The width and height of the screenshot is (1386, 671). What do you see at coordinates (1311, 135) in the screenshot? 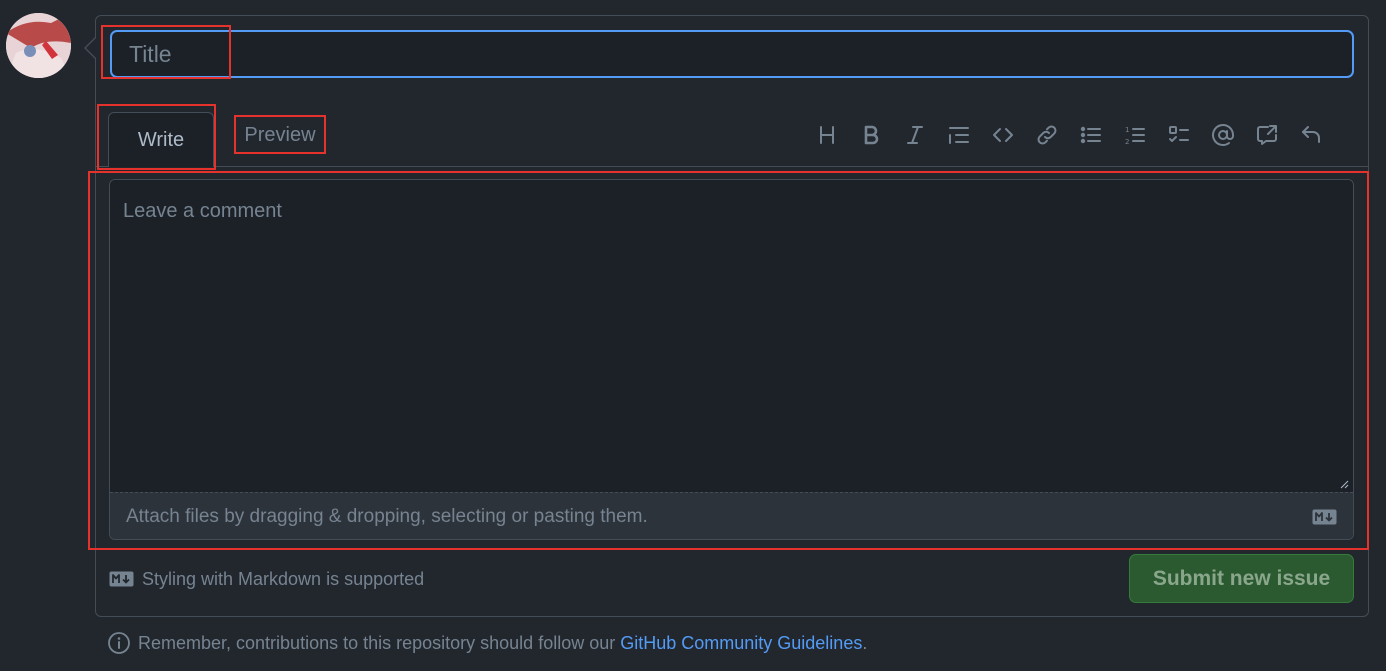
I see `reply-icon` at bounding box center [1311, 135].